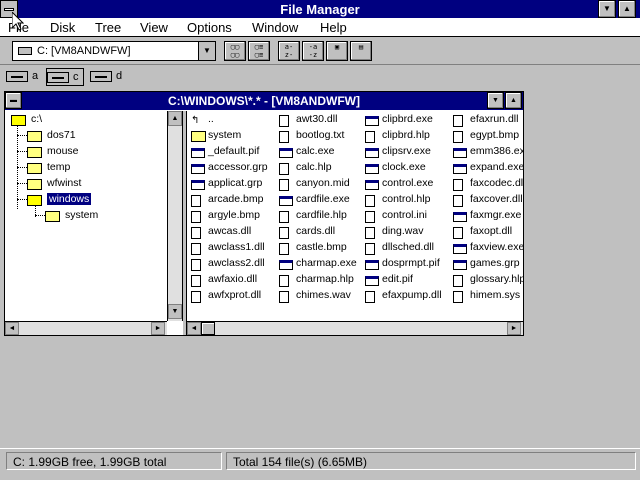 This screenshot has height=480, width=640. Describe the element at coordinates (233, 279) in the screenshot. I see `file-item-label: awfaxio.dll` at that location.